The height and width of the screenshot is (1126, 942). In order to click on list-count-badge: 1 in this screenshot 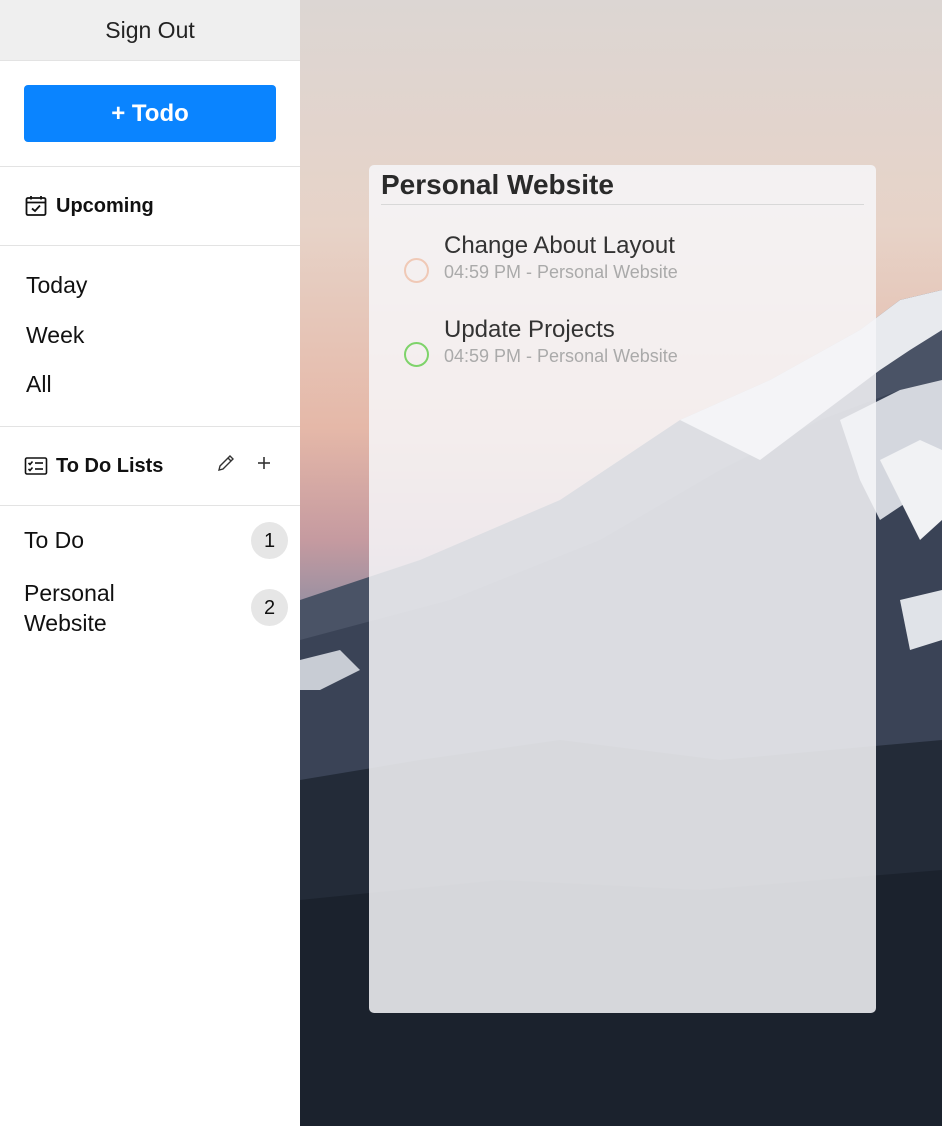, I will do `click(269, 540)`.